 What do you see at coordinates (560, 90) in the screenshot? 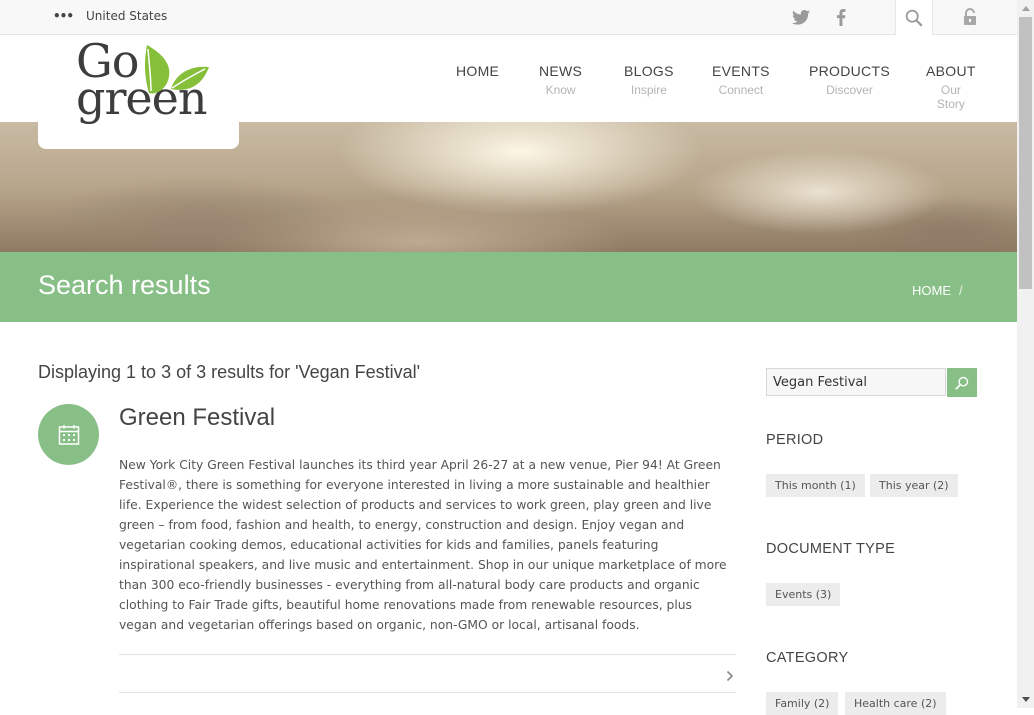
I see `nav-sub: Know` at bounding box center [560, 90].